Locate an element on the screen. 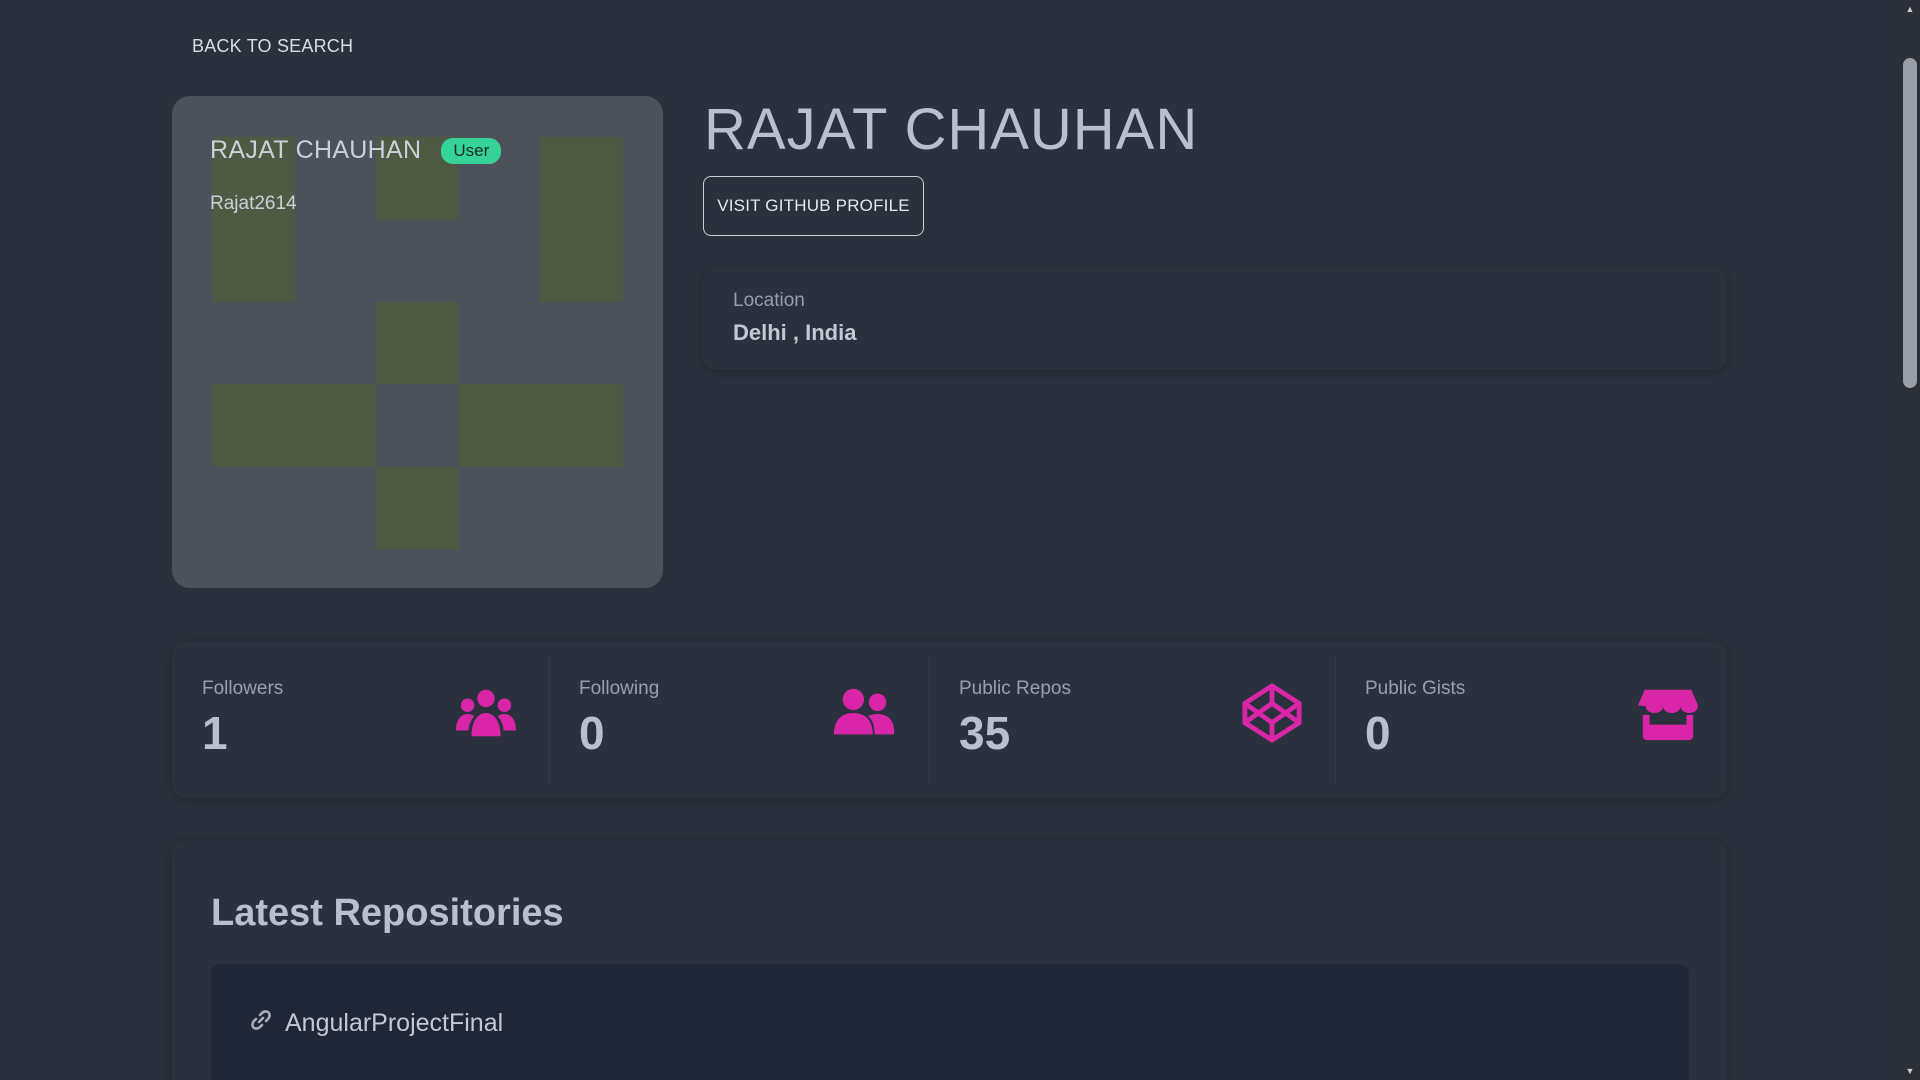  users-group-icon is located at coordinates (486, 713).